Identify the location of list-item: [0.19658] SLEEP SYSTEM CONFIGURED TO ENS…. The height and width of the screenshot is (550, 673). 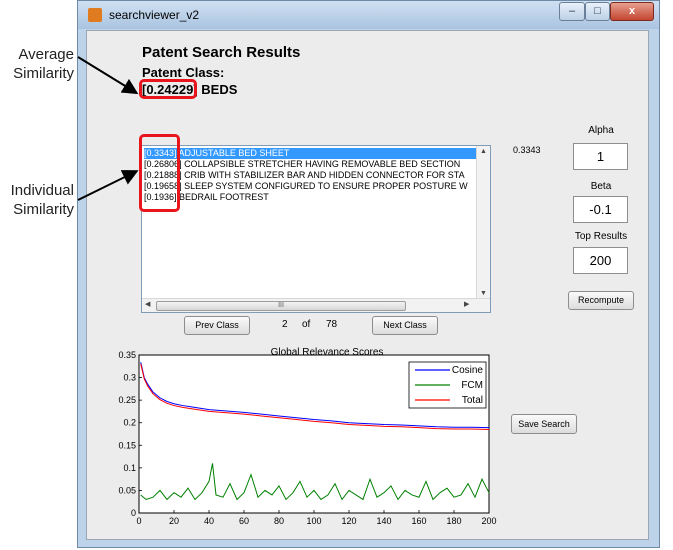
(306, 186).